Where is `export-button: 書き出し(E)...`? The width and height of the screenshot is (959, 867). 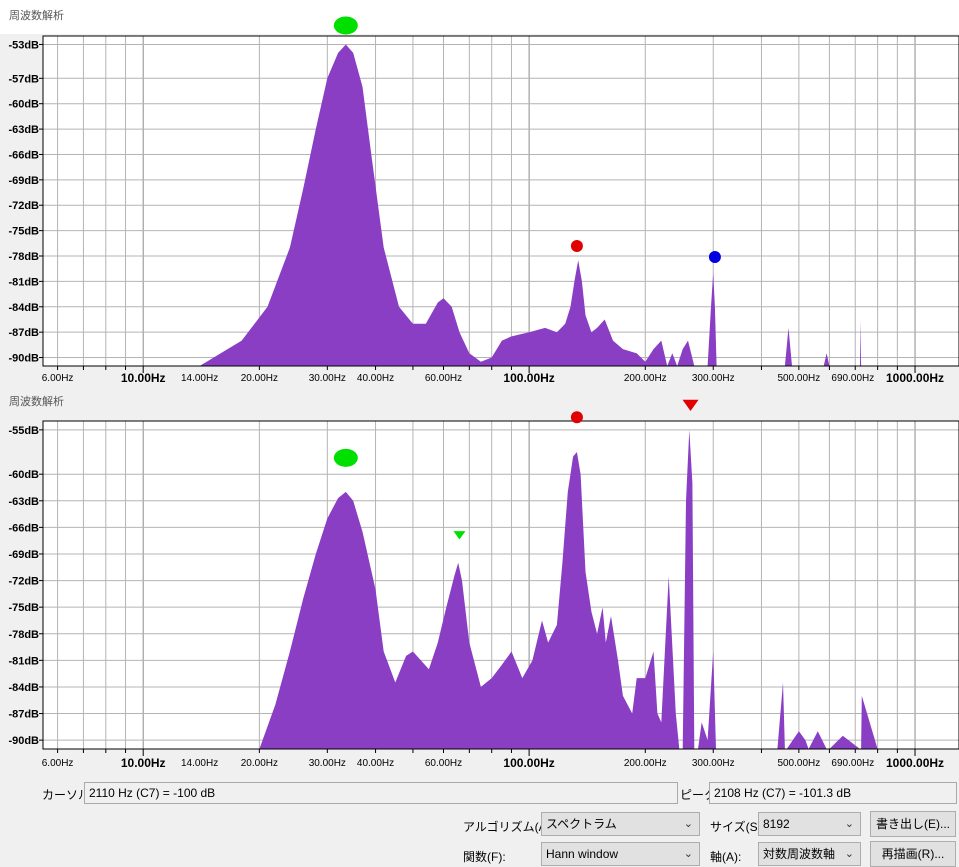
export-button: 書き出し(E)... is located at coordinates (913, 824).